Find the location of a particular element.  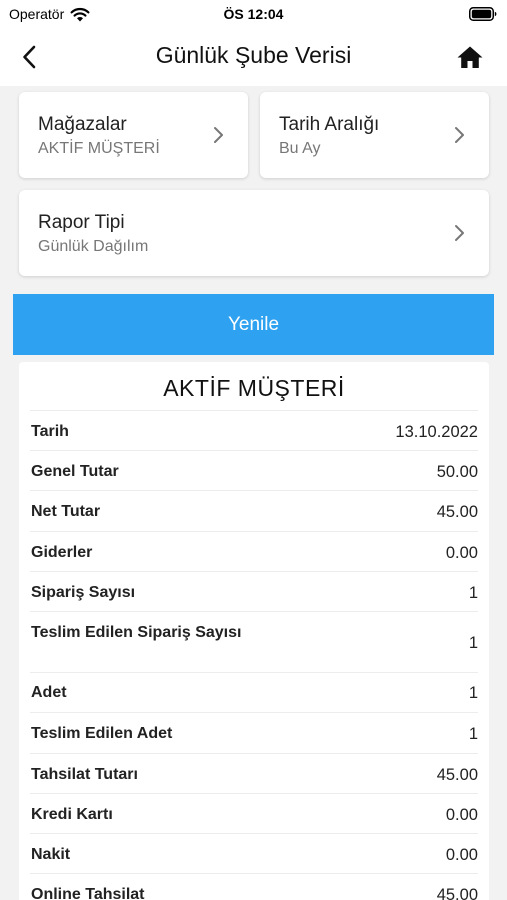

report-row: Teslim Edilen Adet 1 is located at coordinates (254, 733).